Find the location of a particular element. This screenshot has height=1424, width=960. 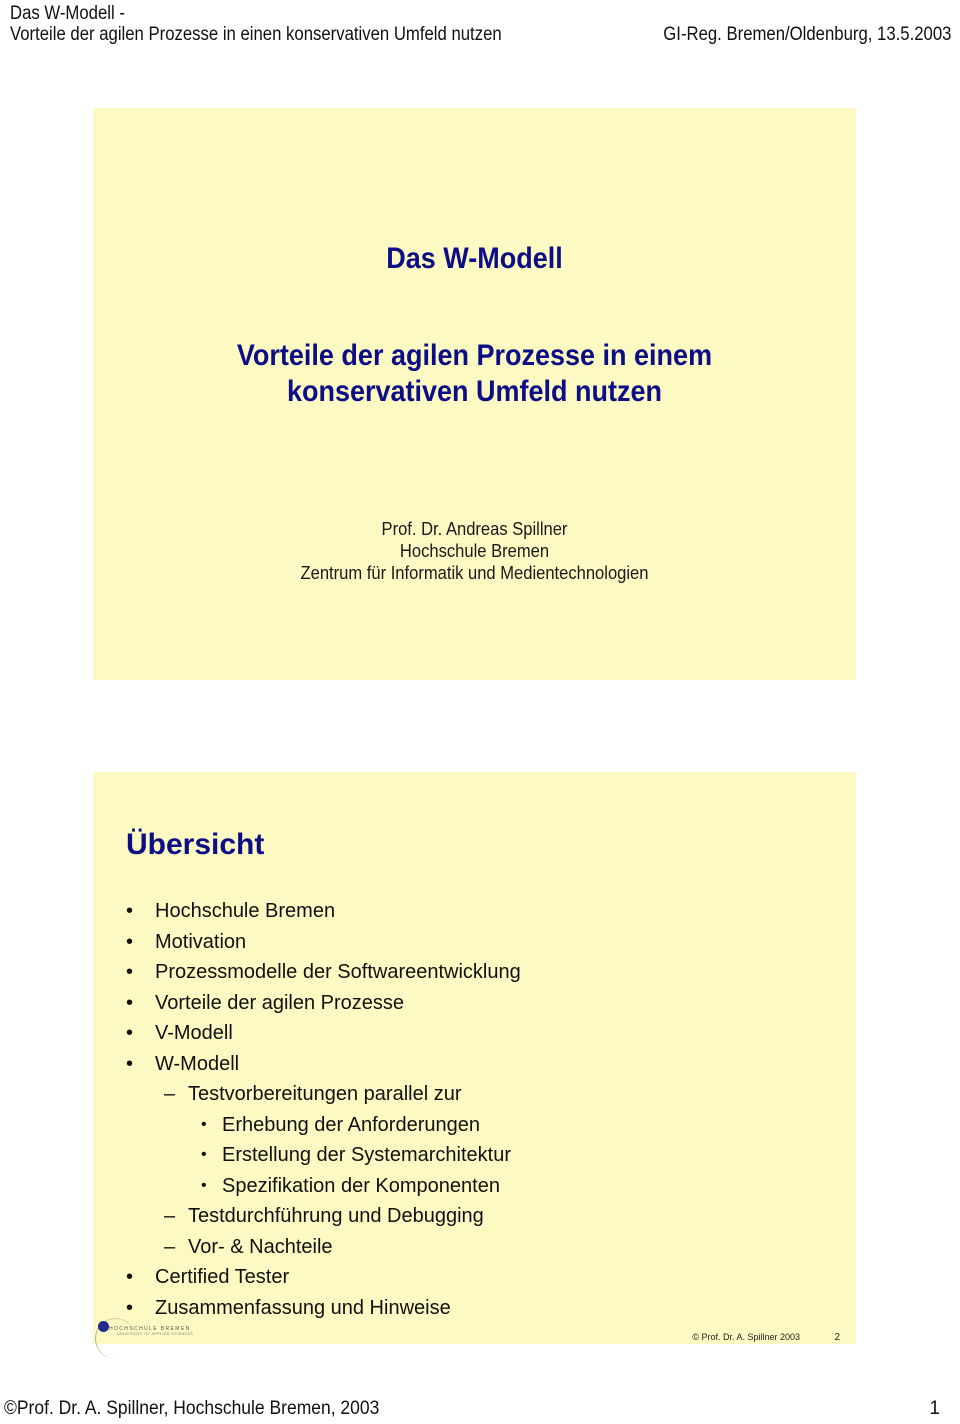

overview-item-text: Vorteile der agilen Prozesse is located at coordinates (280, 1002).